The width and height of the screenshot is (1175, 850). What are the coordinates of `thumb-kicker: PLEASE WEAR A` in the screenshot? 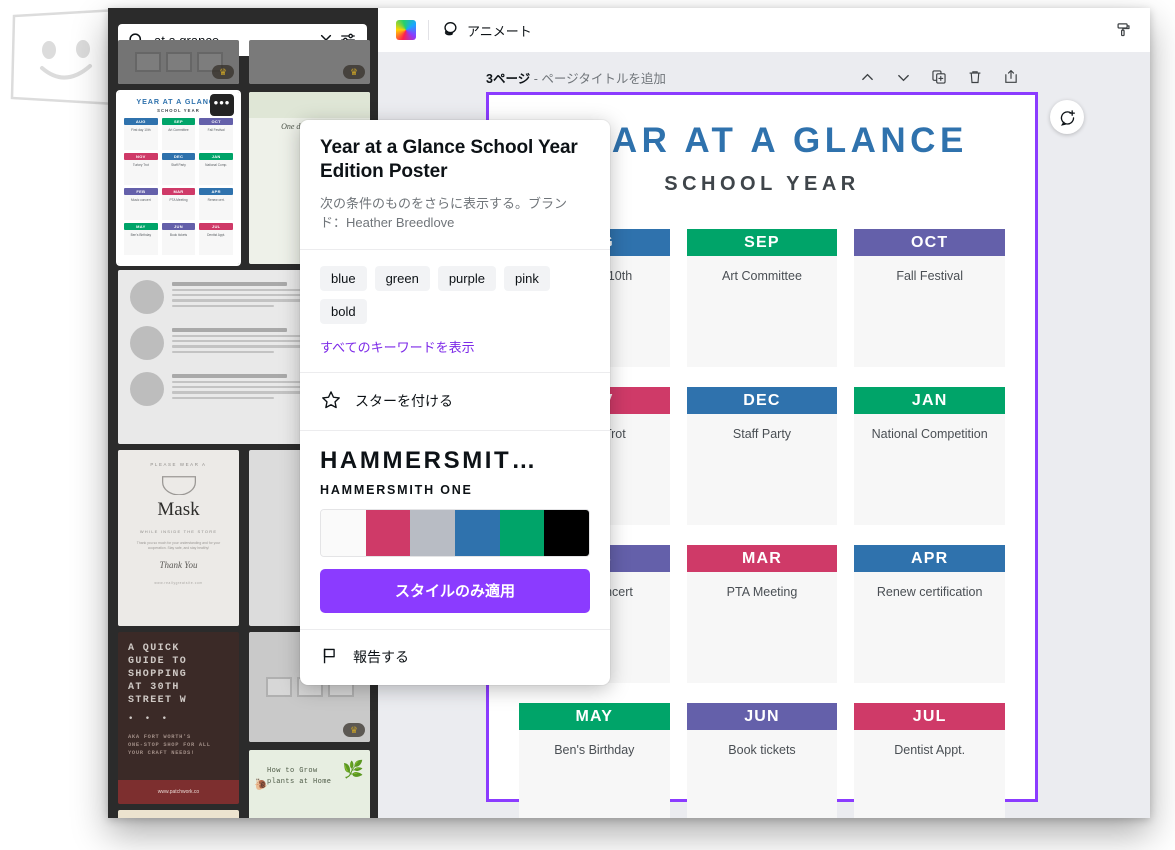 It's located at (178, 464).